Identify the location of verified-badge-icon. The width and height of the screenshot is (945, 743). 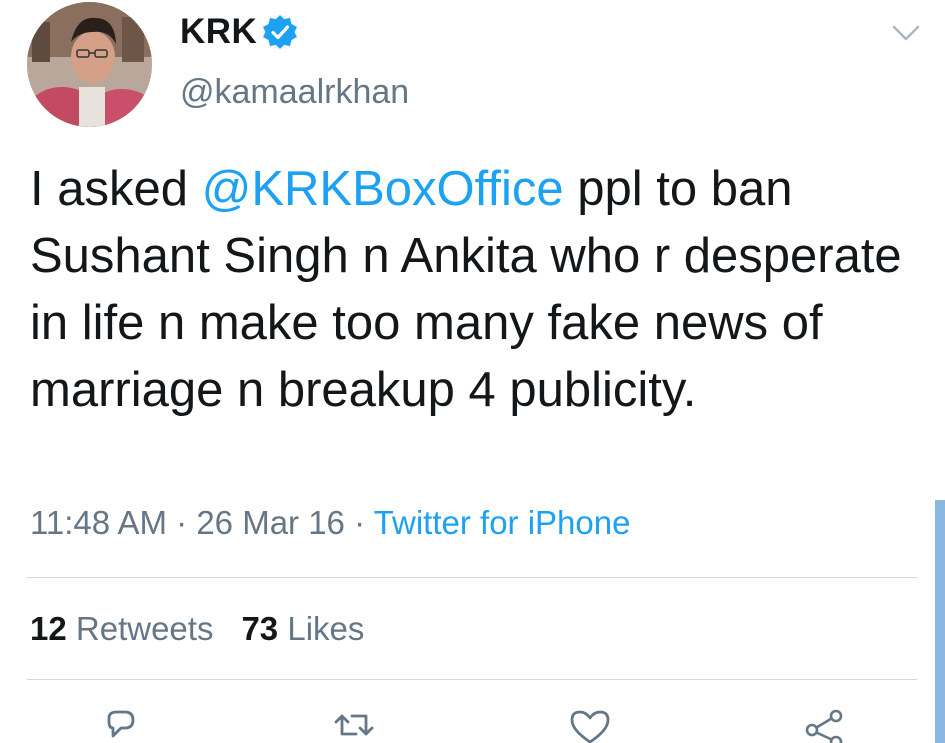
(280, 32).